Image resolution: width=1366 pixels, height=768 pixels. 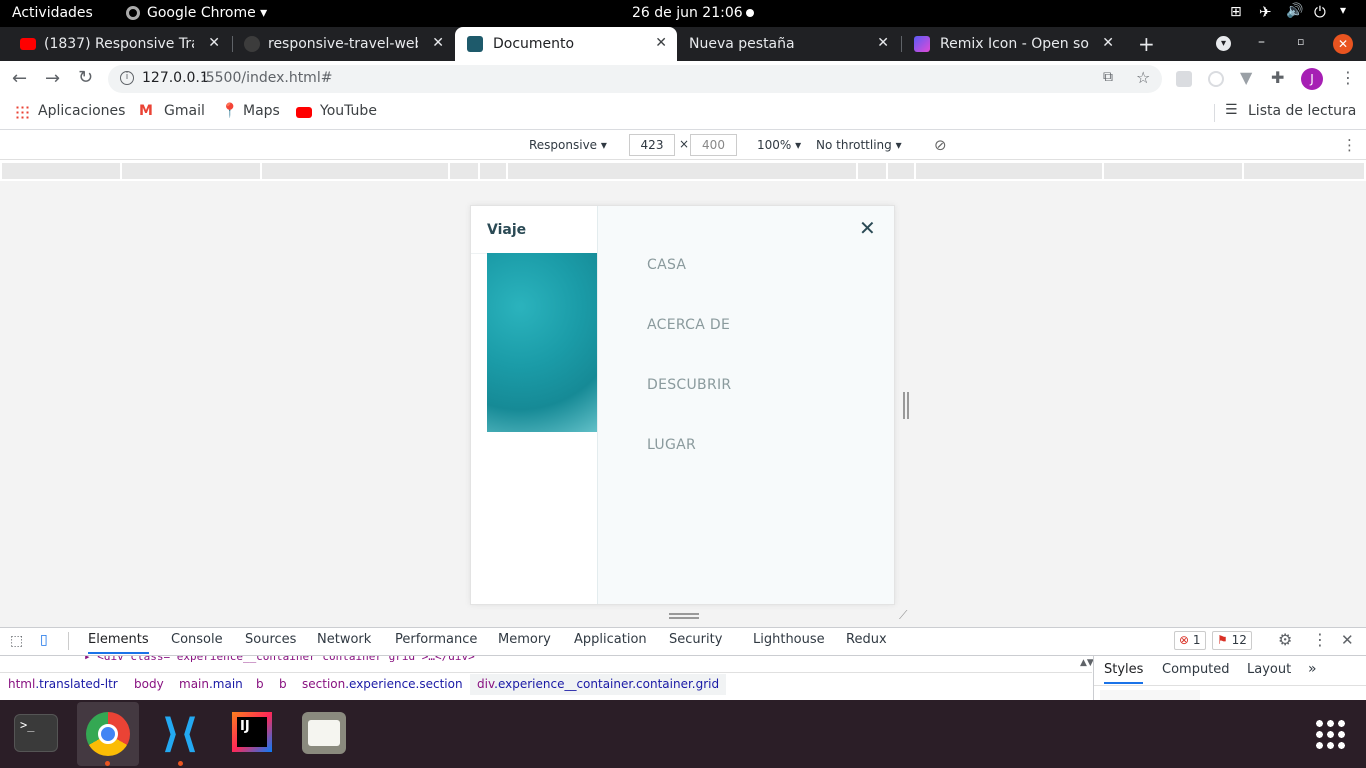 I want to click on tab-new-tab: Nueva pestaña ✕, so click(x=788, y=44).